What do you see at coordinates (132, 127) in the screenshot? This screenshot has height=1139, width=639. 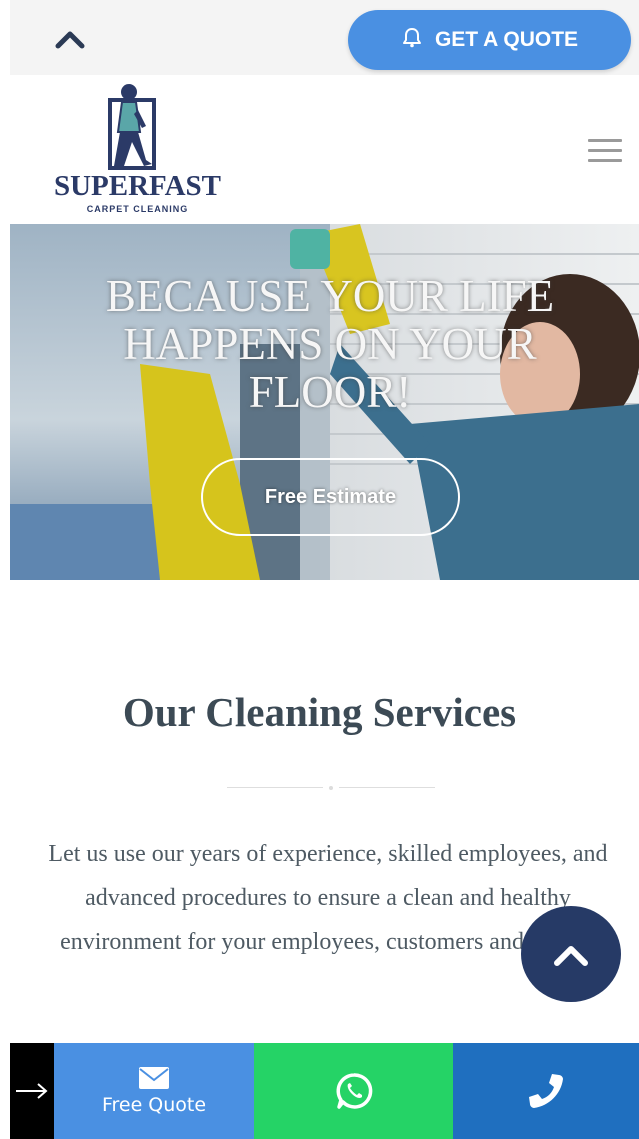 I see `logo-emblem` at bounding box center [132, 127].